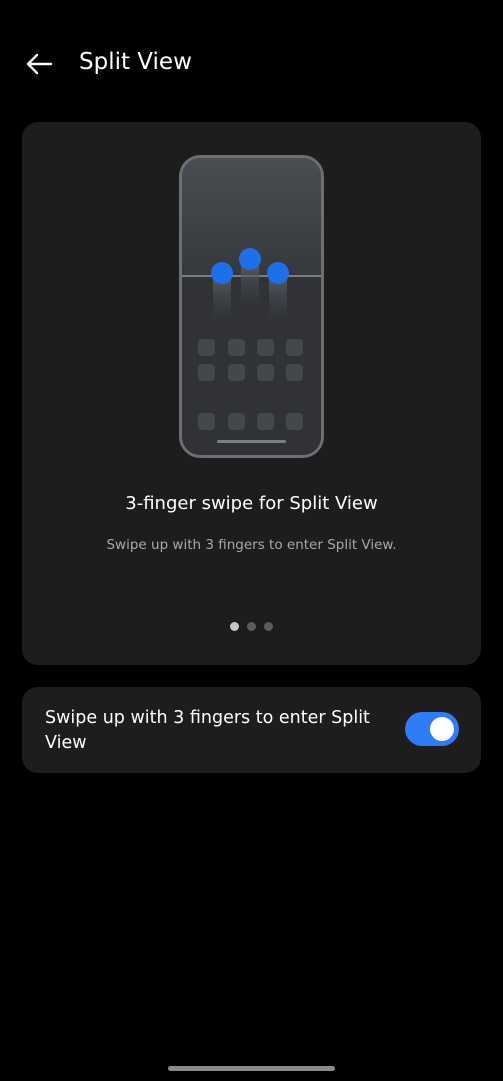 The image size is (503, 1081). I want to click on page-title: Split View, so click(135, 62).